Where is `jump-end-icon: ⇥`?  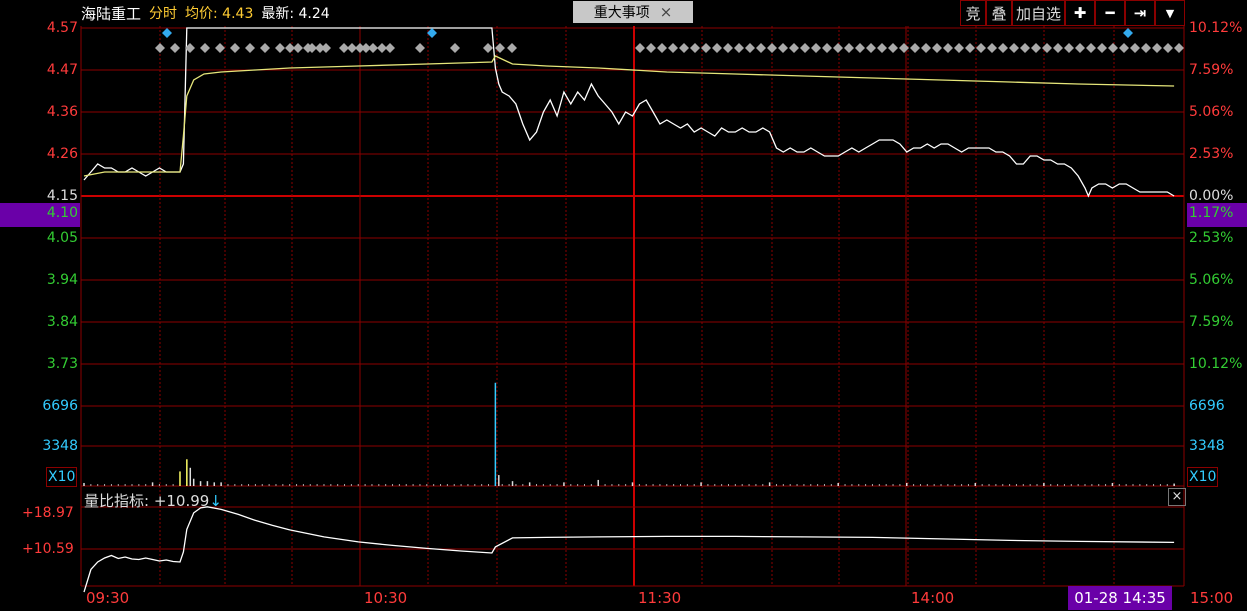
jump-end-icon: ⇥ is located at coordinates (1140, 13).